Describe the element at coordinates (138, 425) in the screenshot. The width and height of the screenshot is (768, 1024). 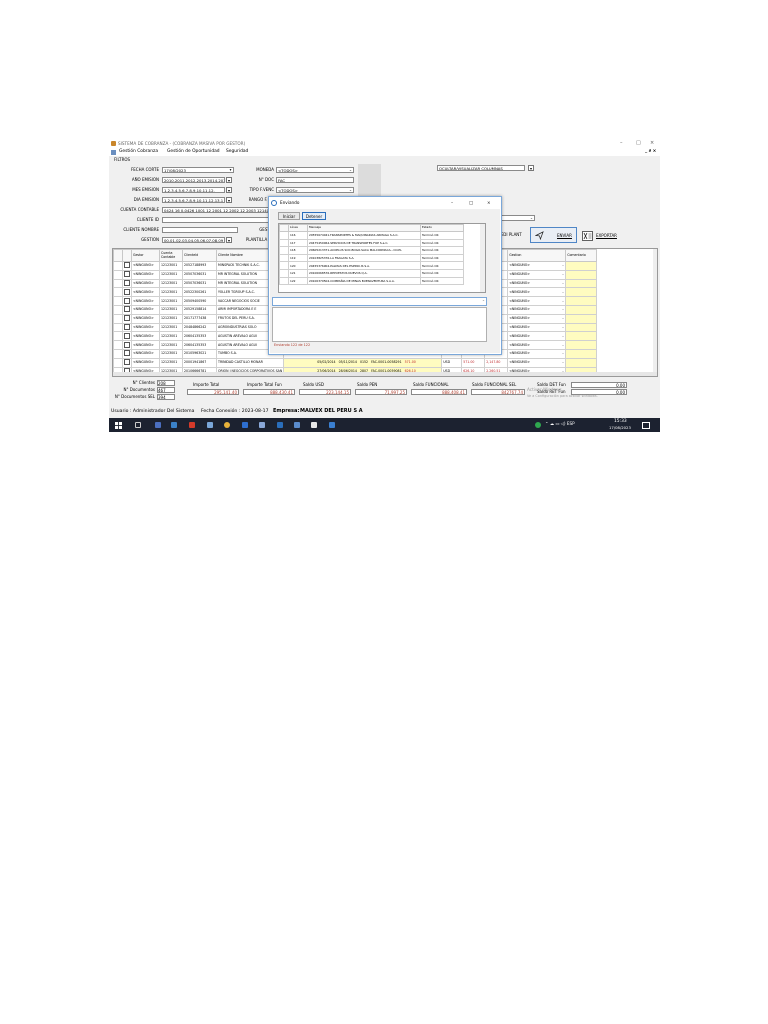
I see `task-view-icon` at that location.